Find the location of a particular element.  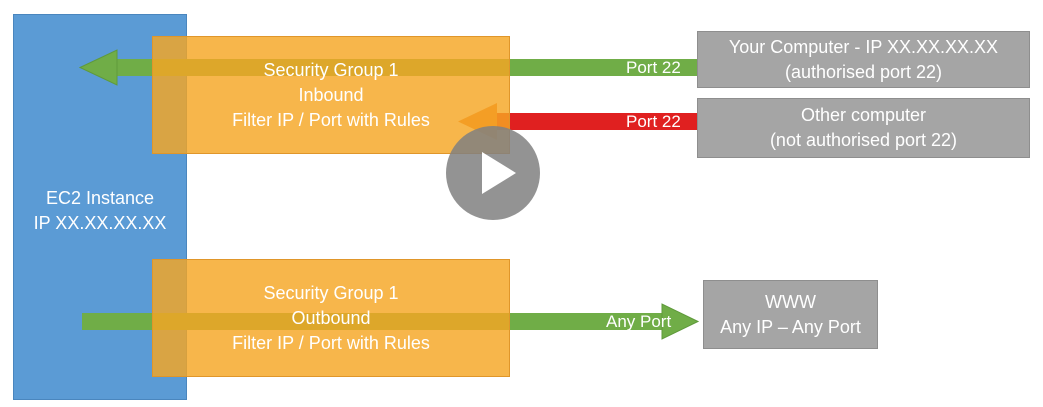

www-title: WWW is located at coordinates (790, 301).